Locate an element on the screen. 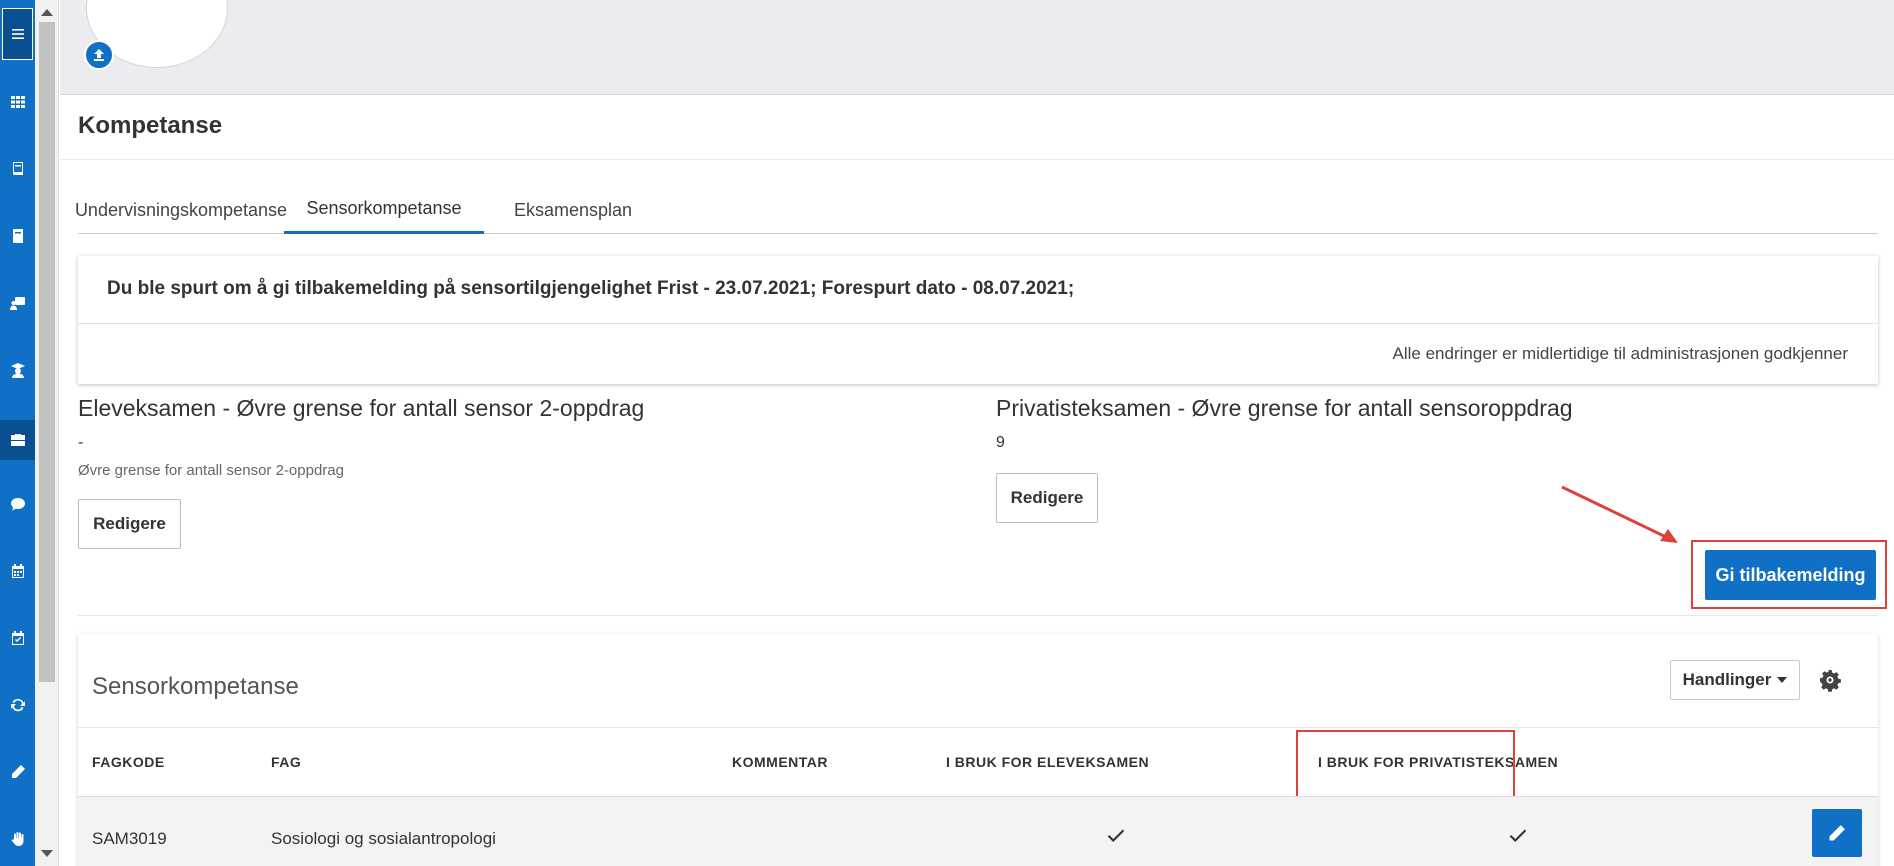 Image resolution: width=1894 pixels, height=866 pixels. actions-dropdown-label: Handlinger is located at coordinates (1727, 679).